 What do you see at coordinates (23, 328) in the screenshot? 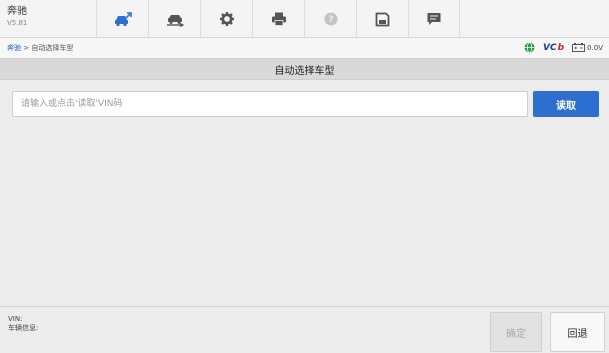
I see `vehicle-info-label: 车辆信息:` at bounding box center [23, 328].